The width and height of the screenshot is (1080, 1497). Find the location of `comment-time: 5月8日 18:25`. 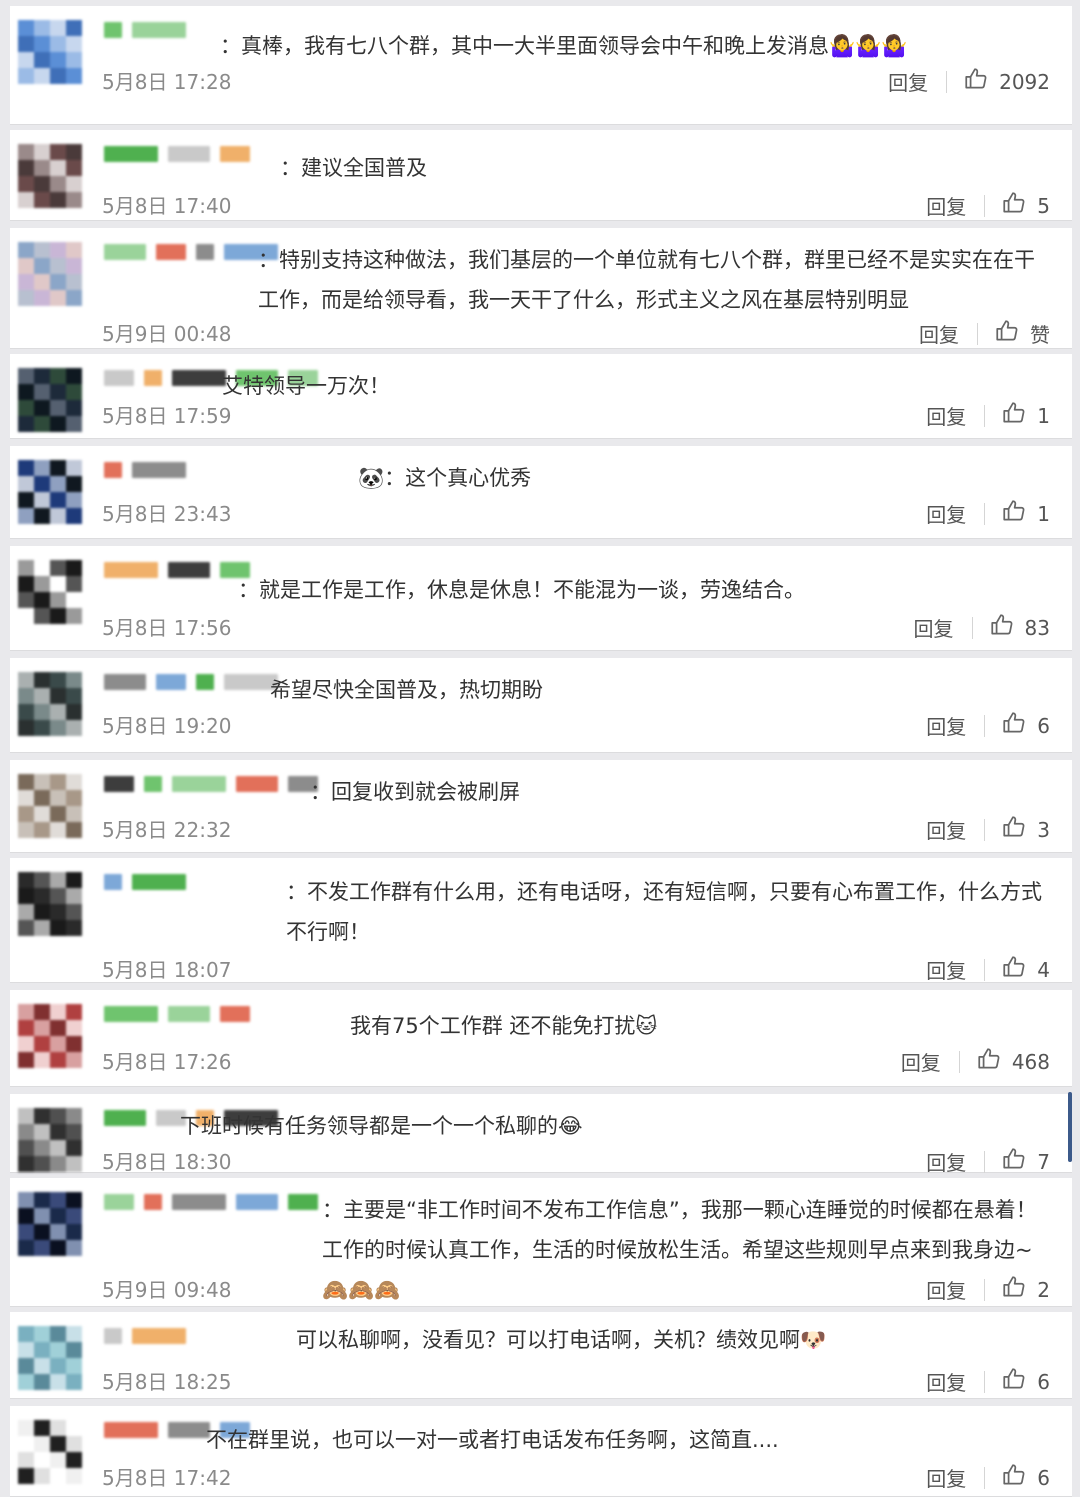

comment-time: 5月8日 18:25 is located at coordinates (167, 1382).